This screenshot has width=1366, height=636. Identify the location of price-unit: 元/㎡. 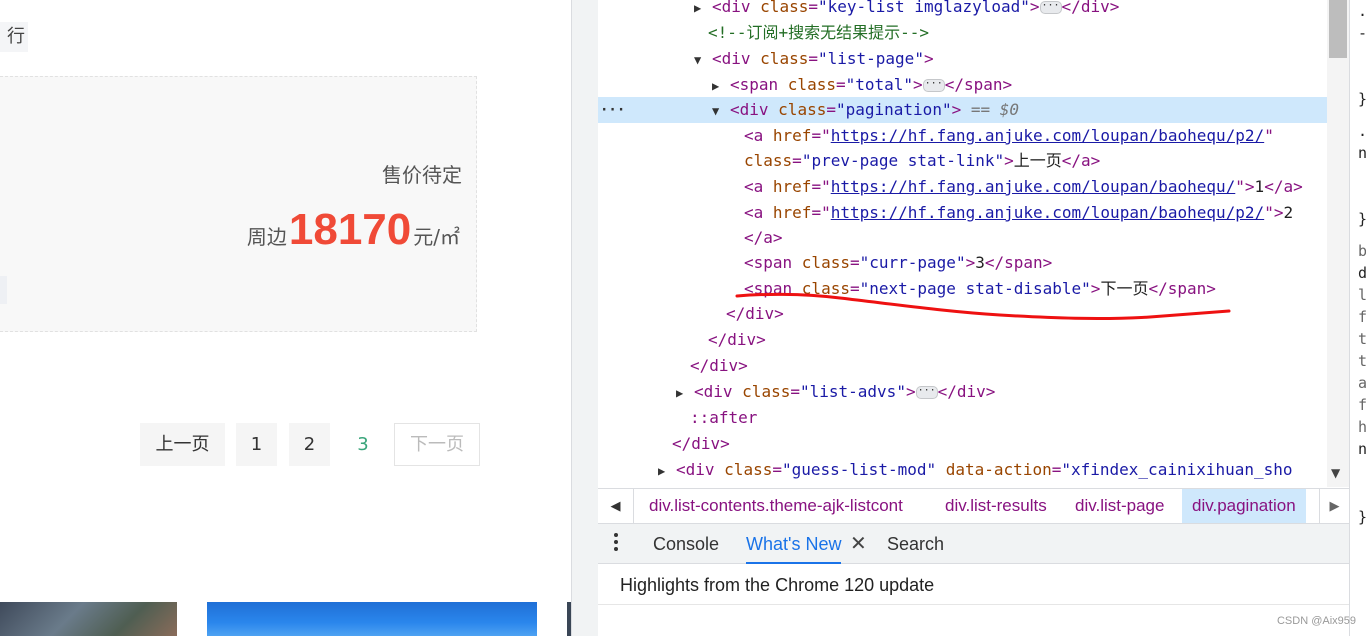
(436, 237).